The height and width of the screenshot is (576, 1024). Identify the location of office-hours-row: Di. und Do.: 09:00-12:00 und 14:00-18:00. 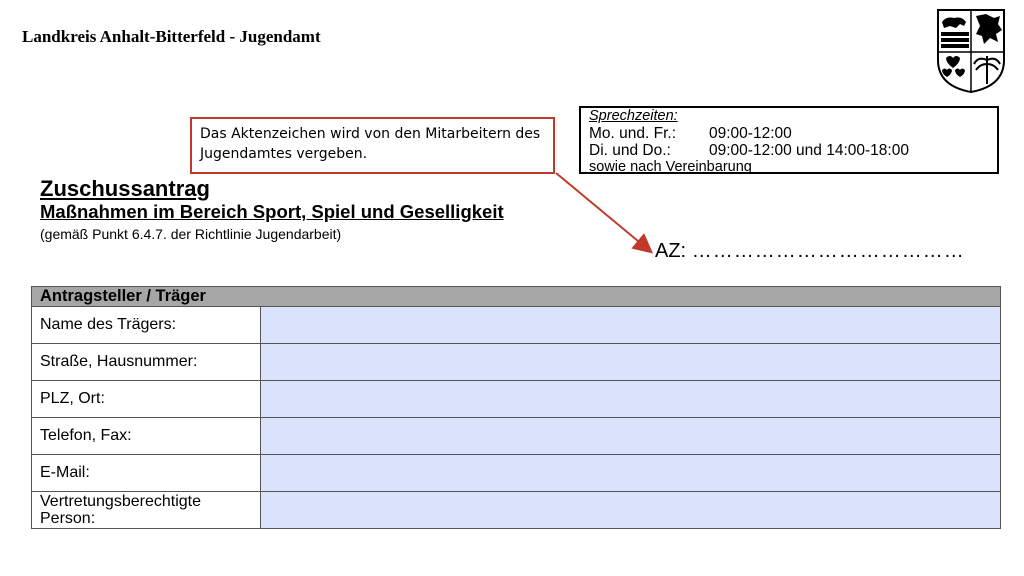
(749, 150).